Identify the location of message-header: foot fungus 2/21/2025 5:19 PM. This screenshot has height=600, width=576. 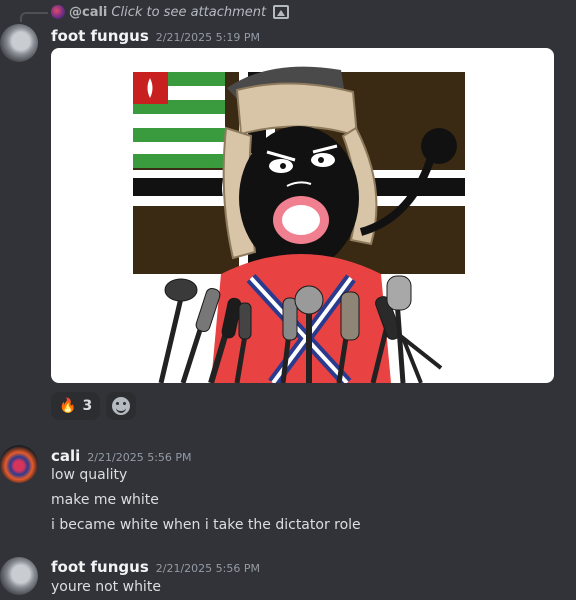
(155, 36).